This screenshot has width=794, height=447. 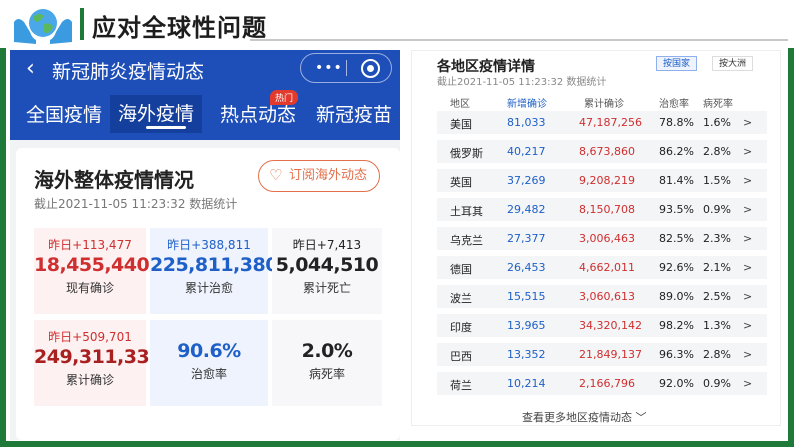 What do you see at coordinates (276, 175) in the screenshot?
I see `heart-icon: ♡` at bounding box center [276, 175].